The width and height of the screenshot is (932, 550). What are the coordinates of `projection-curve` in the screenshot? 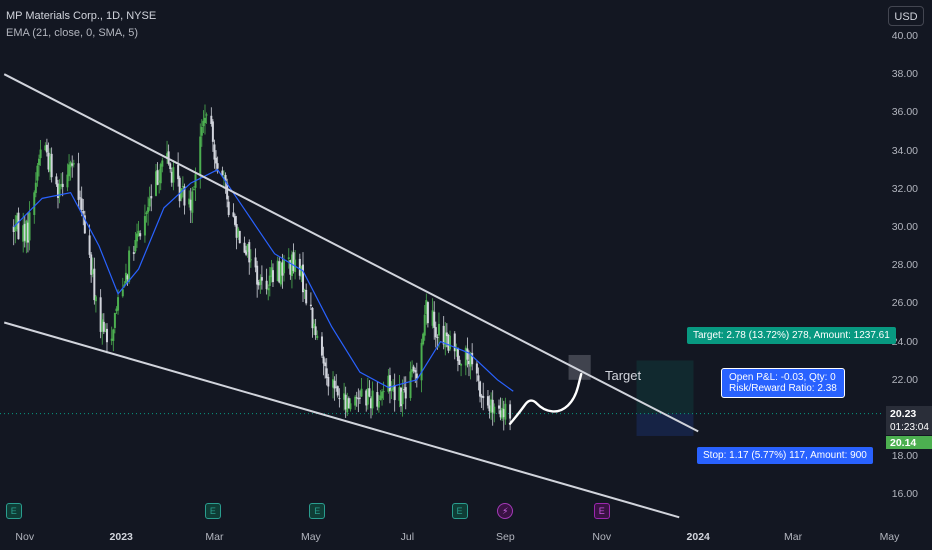 It's located at (545, 398).